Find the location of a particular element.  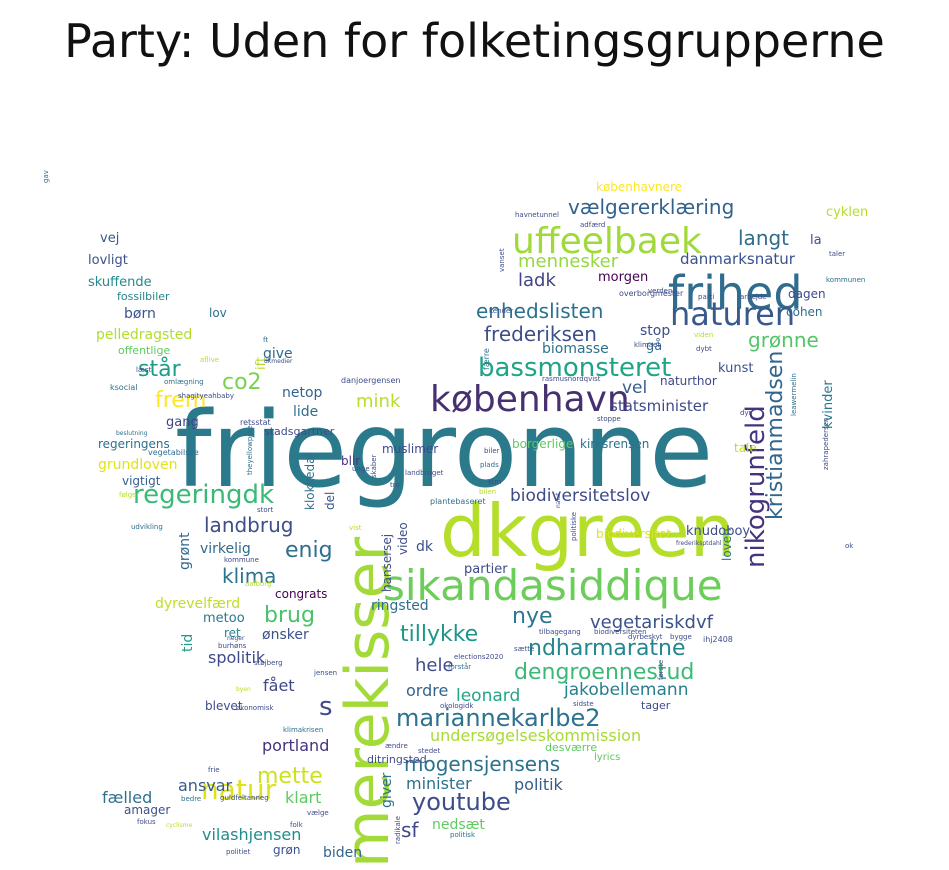

cloud-word: vist is located at coordinates (355, 528).